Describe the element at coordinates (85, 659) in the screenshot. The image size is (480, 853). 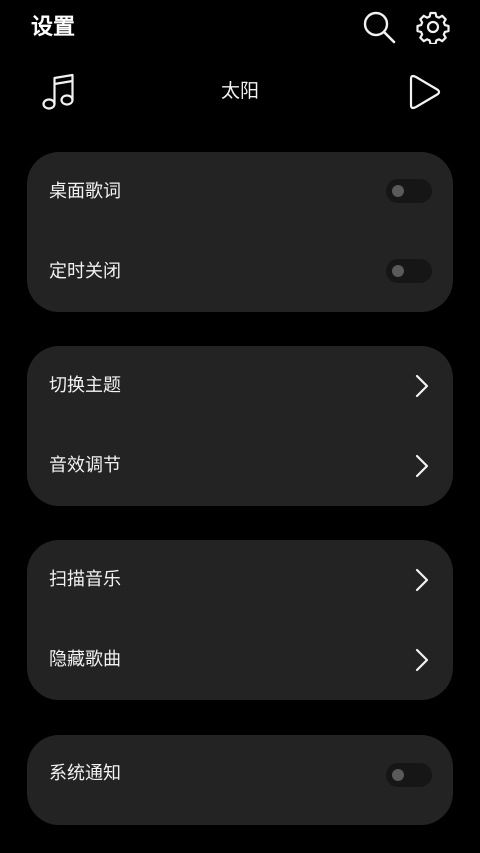
I see `hidden-songs-label: 隐藏歌曲` at that location.